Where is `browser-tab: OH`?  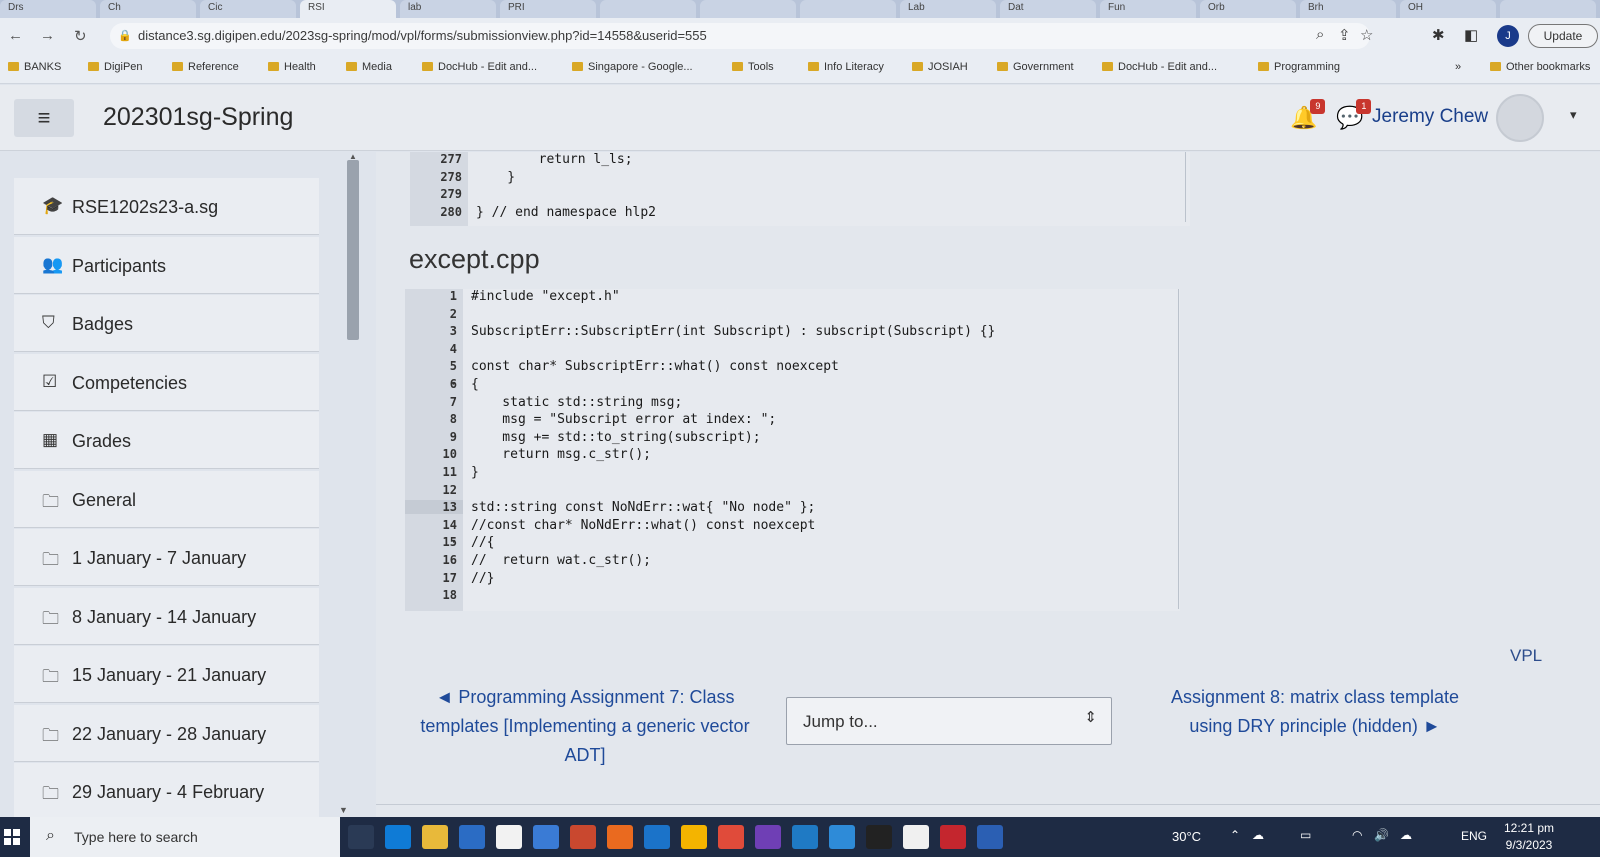 browser-tab: OH is located at coordinates (1448, 9).